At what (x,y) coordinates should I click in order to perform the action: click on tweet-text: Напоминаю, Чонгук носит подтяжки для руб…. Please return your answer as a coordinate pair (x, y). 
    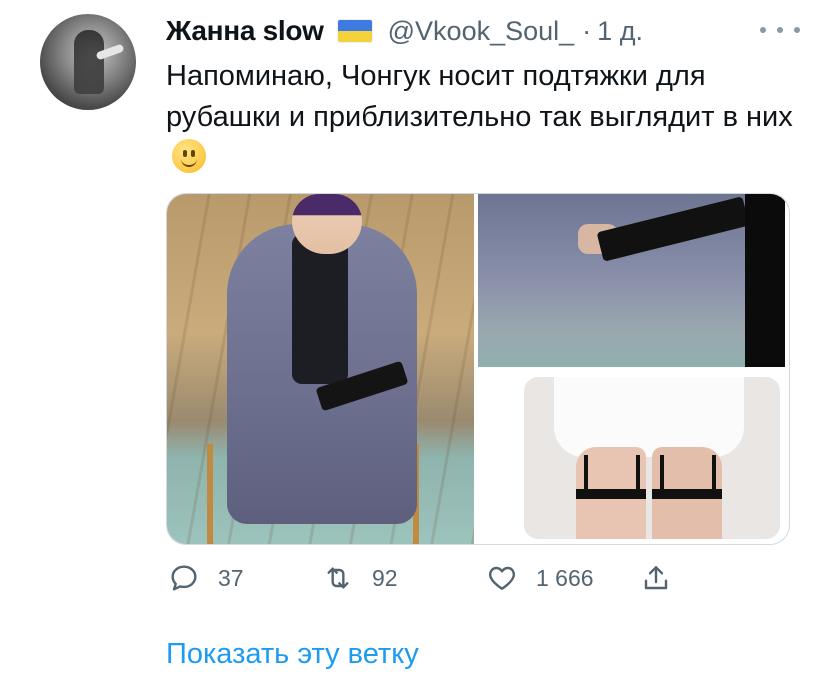
    Looking at the image, I should click on (481, 117).